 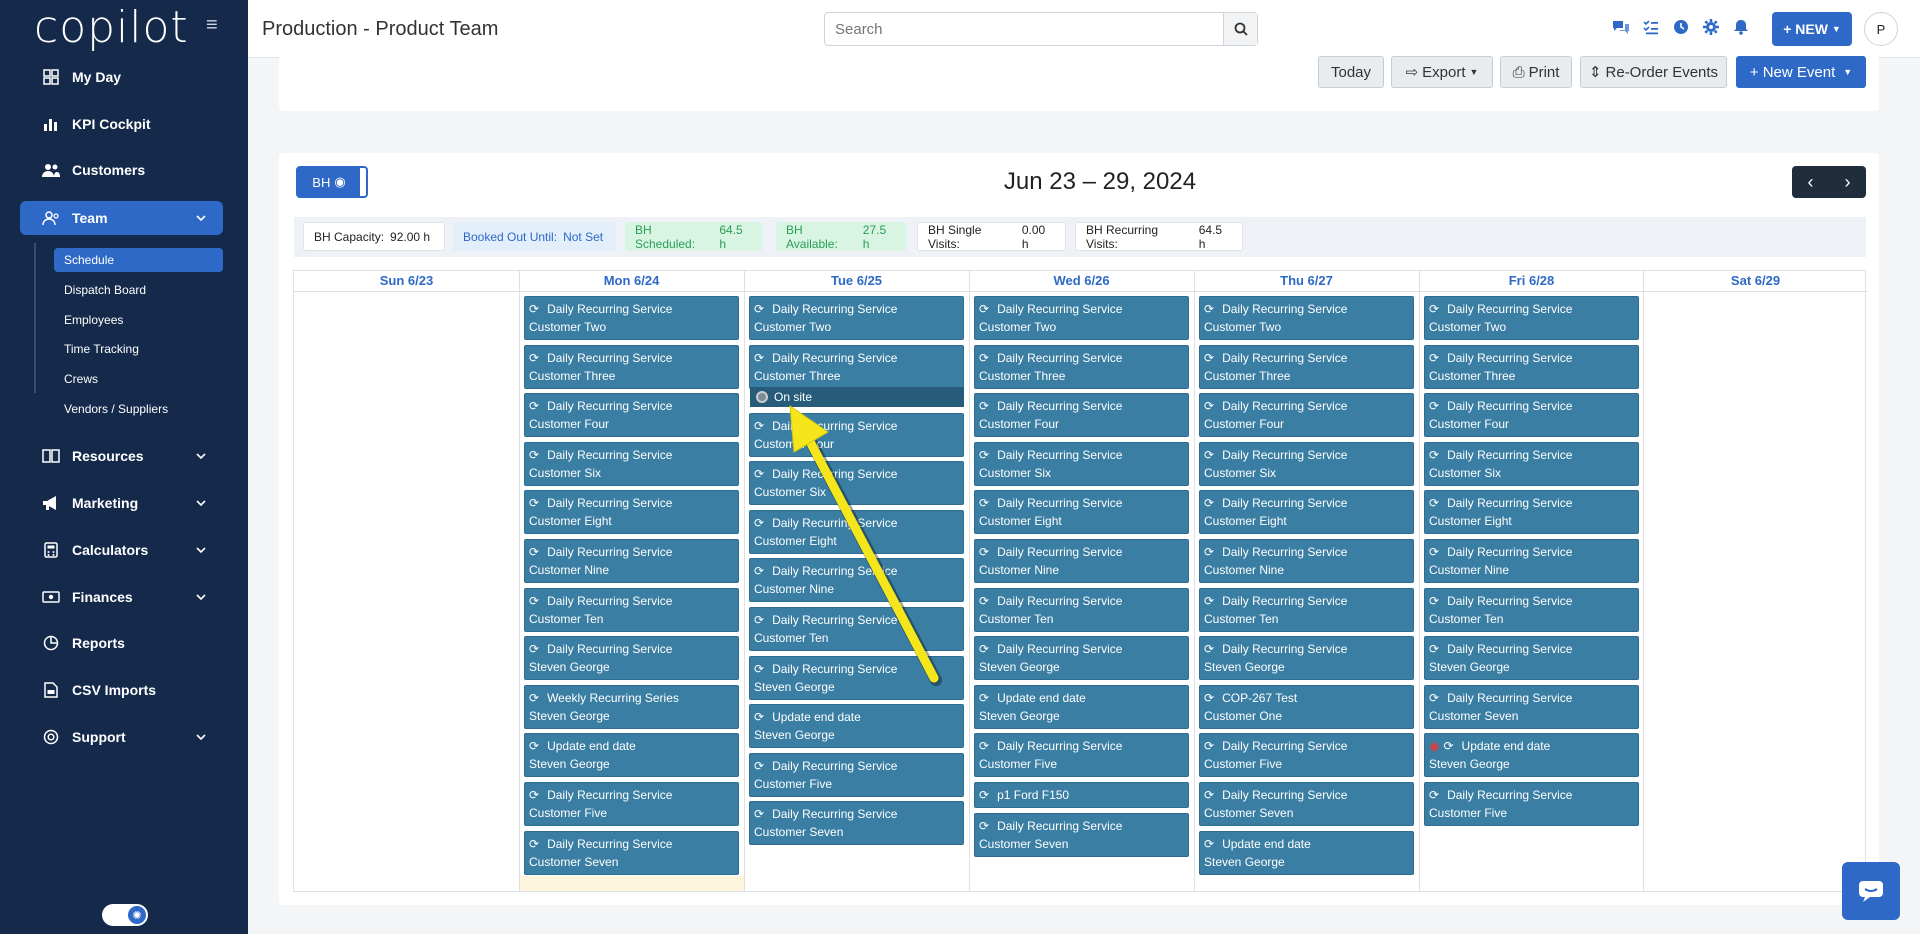 I want to click on menu-toggle-icon: ≡, so click(x=212, y=25).